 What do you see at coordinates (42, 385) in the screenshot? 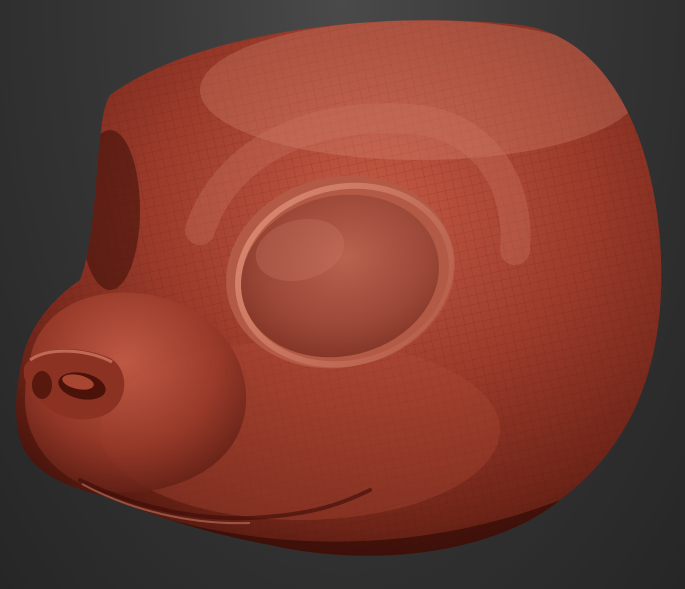
I see `nostril` at bounding box center [42, 385].